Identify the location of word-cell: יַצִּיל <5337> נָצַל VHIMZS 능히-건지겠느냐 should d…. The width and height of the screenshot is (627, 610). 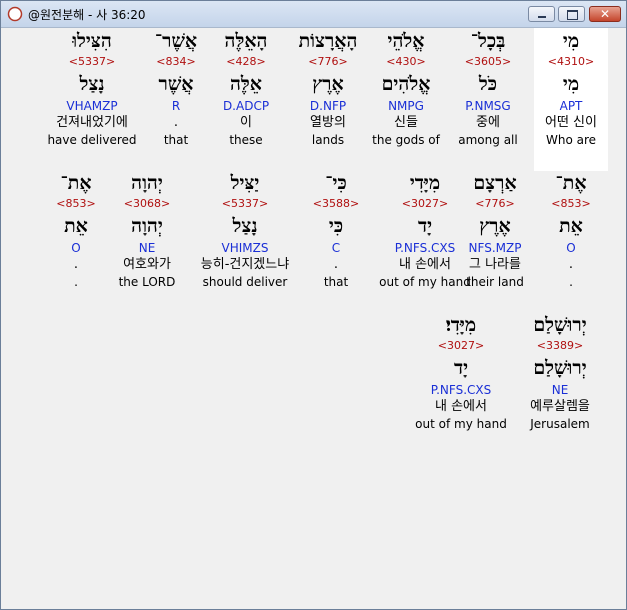
(245, 230).